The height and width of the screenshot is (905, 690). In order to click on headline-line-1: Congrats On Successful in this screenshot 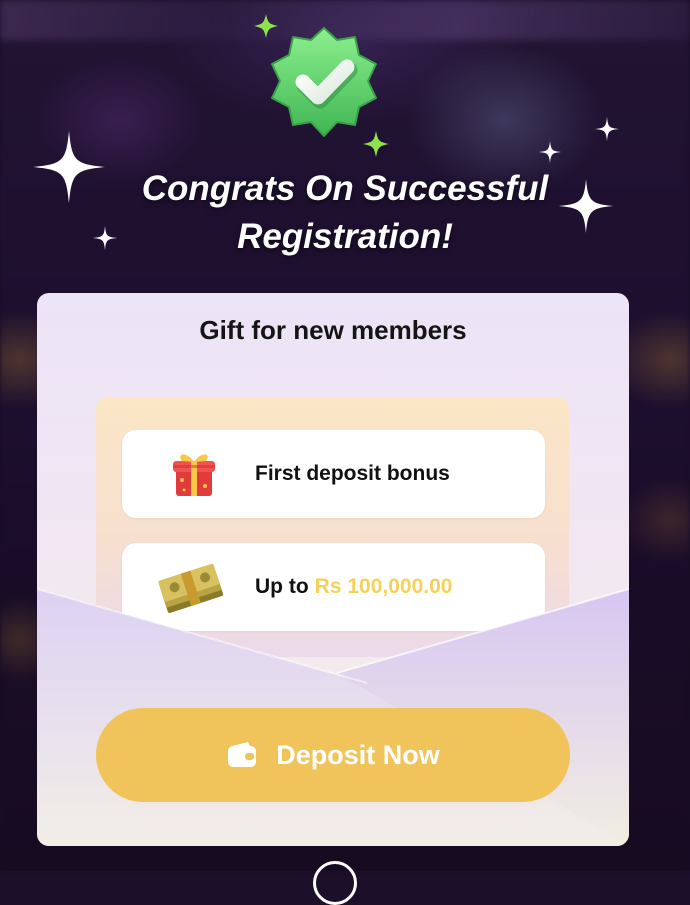, I will do `click(345, 188)`.